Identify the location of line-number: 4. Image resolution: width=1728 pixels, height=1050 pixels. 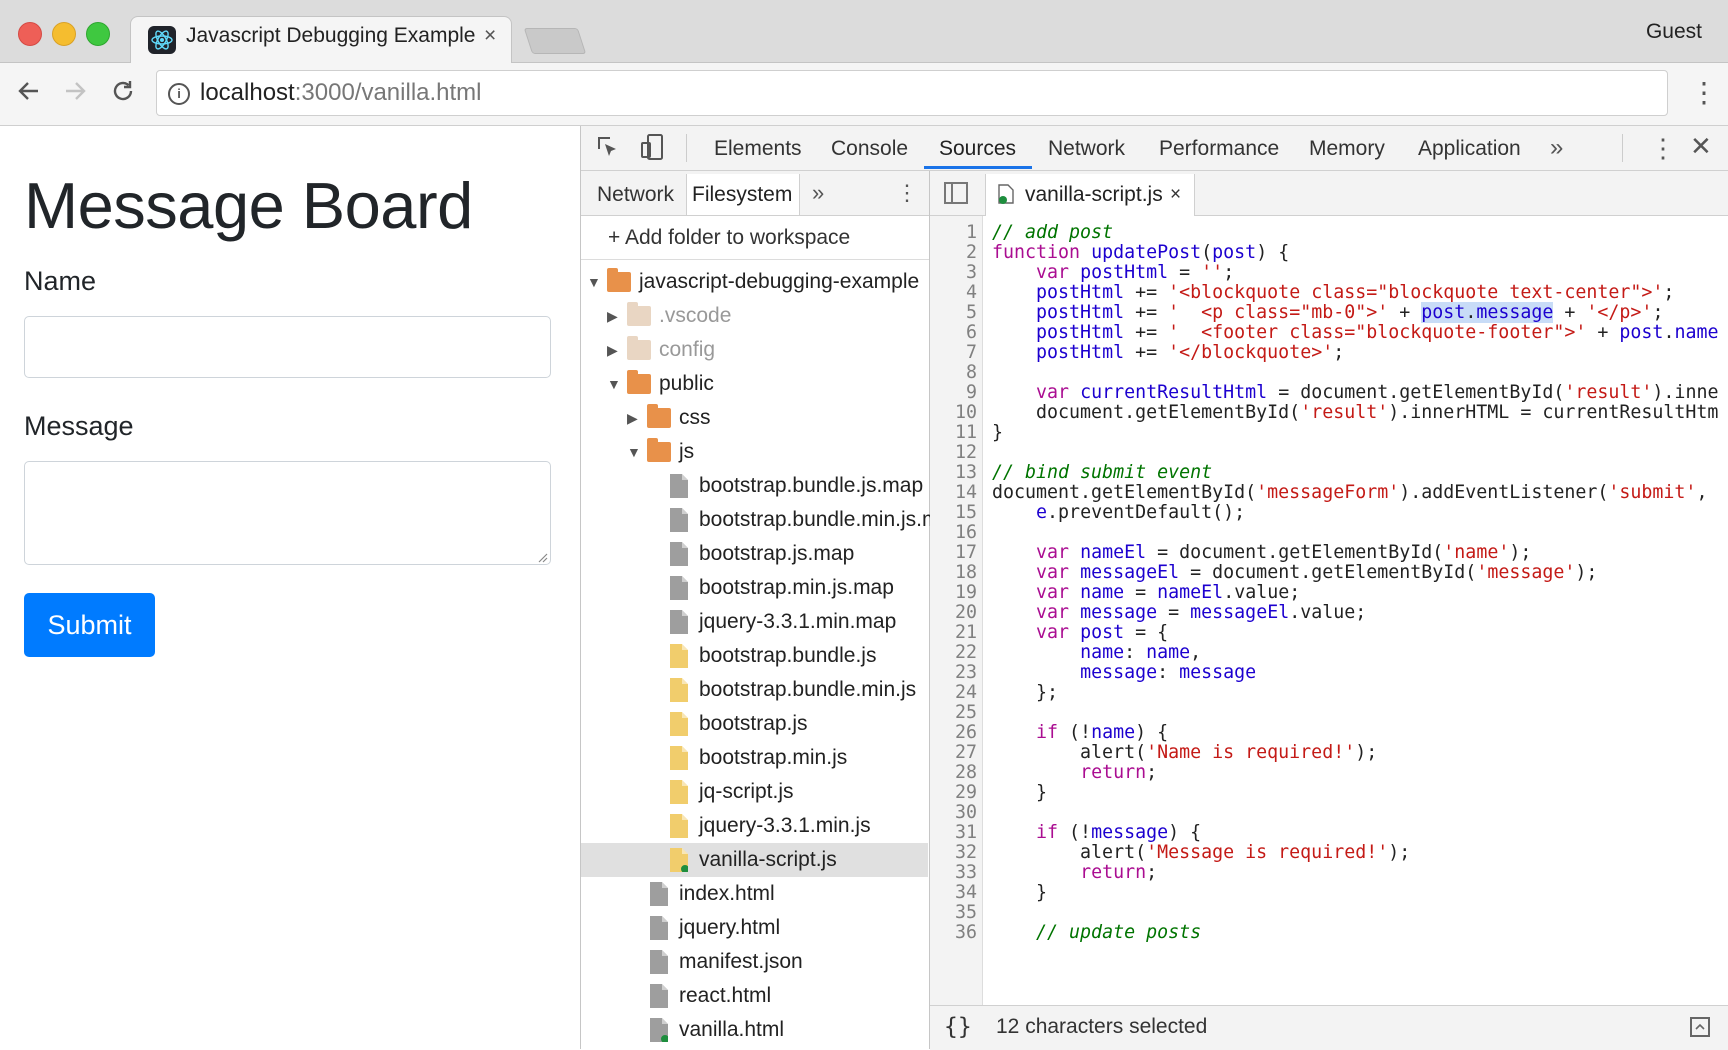
(953, 293).